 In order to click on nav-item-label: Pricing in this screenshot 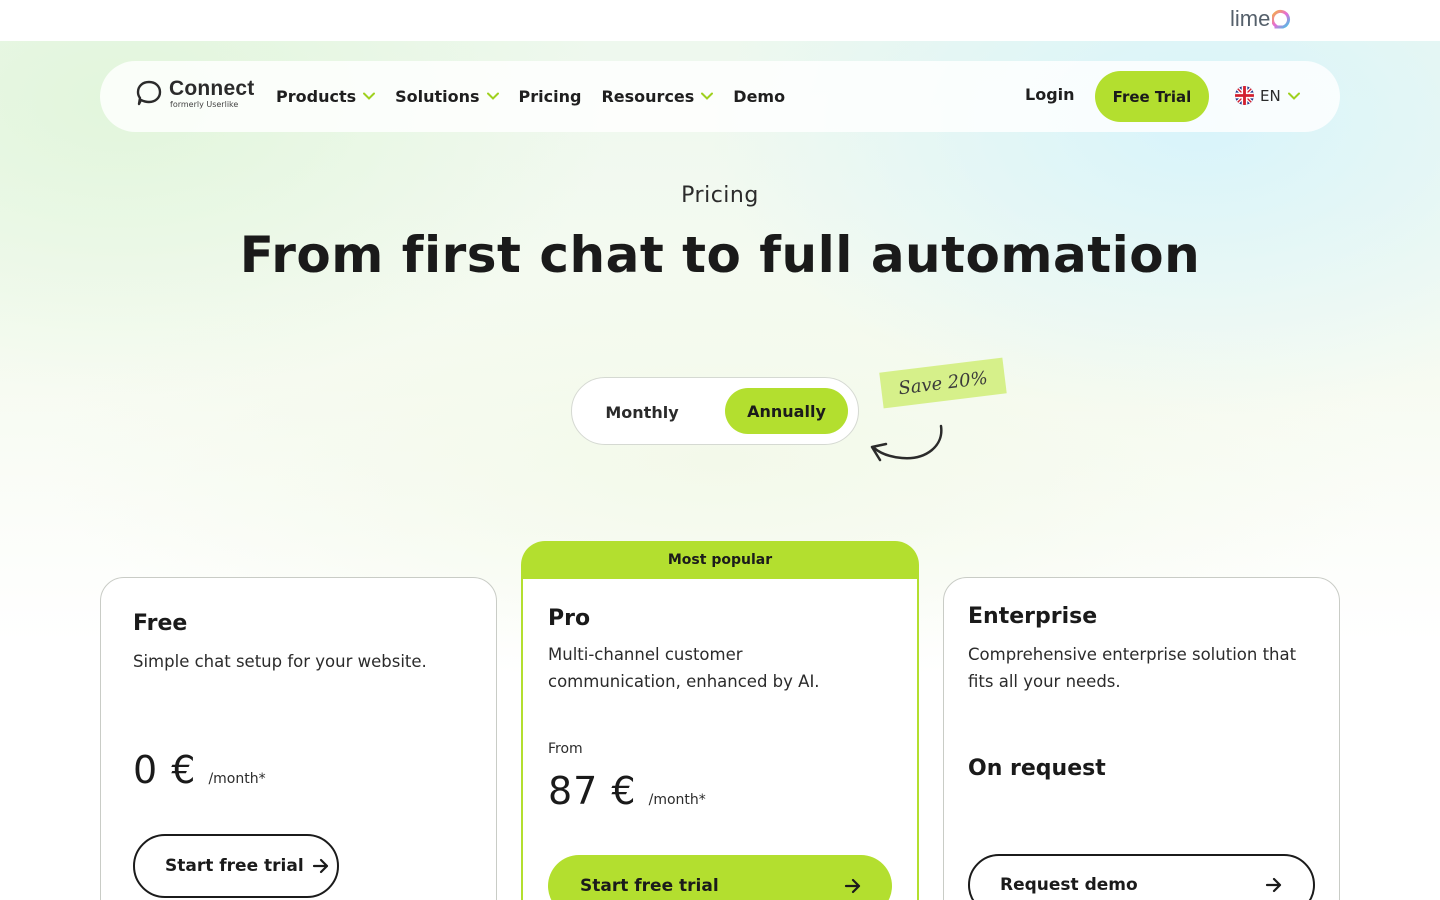, I will do `click(550, 96)`.